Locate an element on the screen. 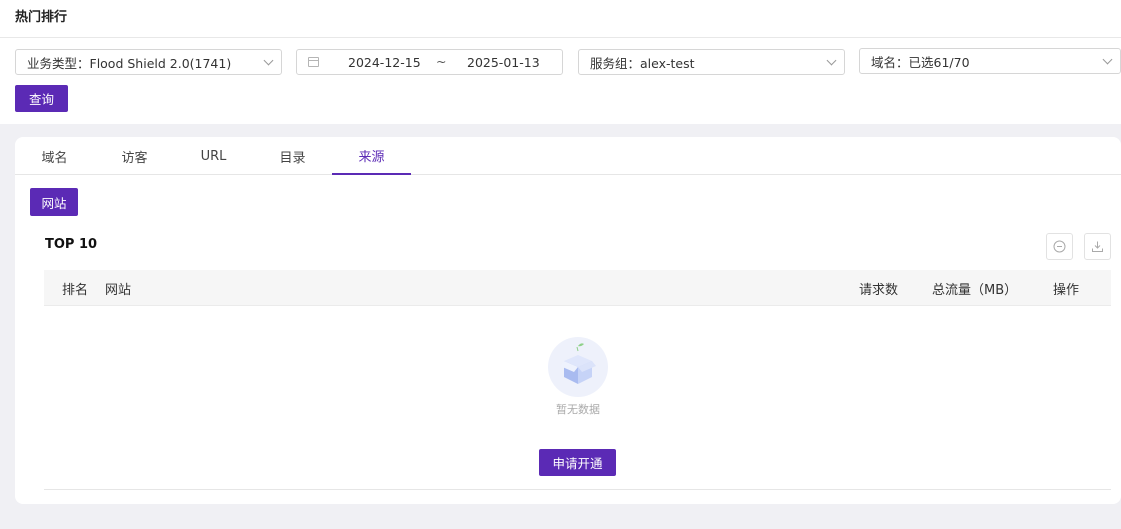 The width and height of the screenshot is (1121, 529). business-type-select: 业务类型：Flood Shield 2.0(1741) is located at coordinates (148, 62).